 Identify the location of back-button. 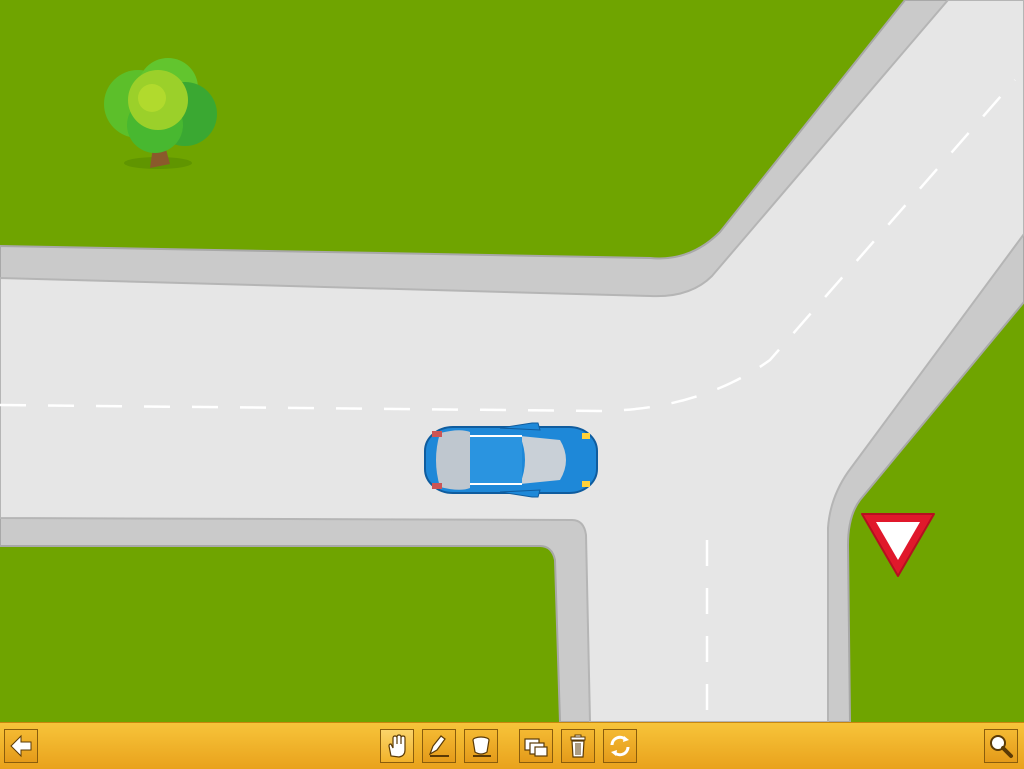
(21, 746).